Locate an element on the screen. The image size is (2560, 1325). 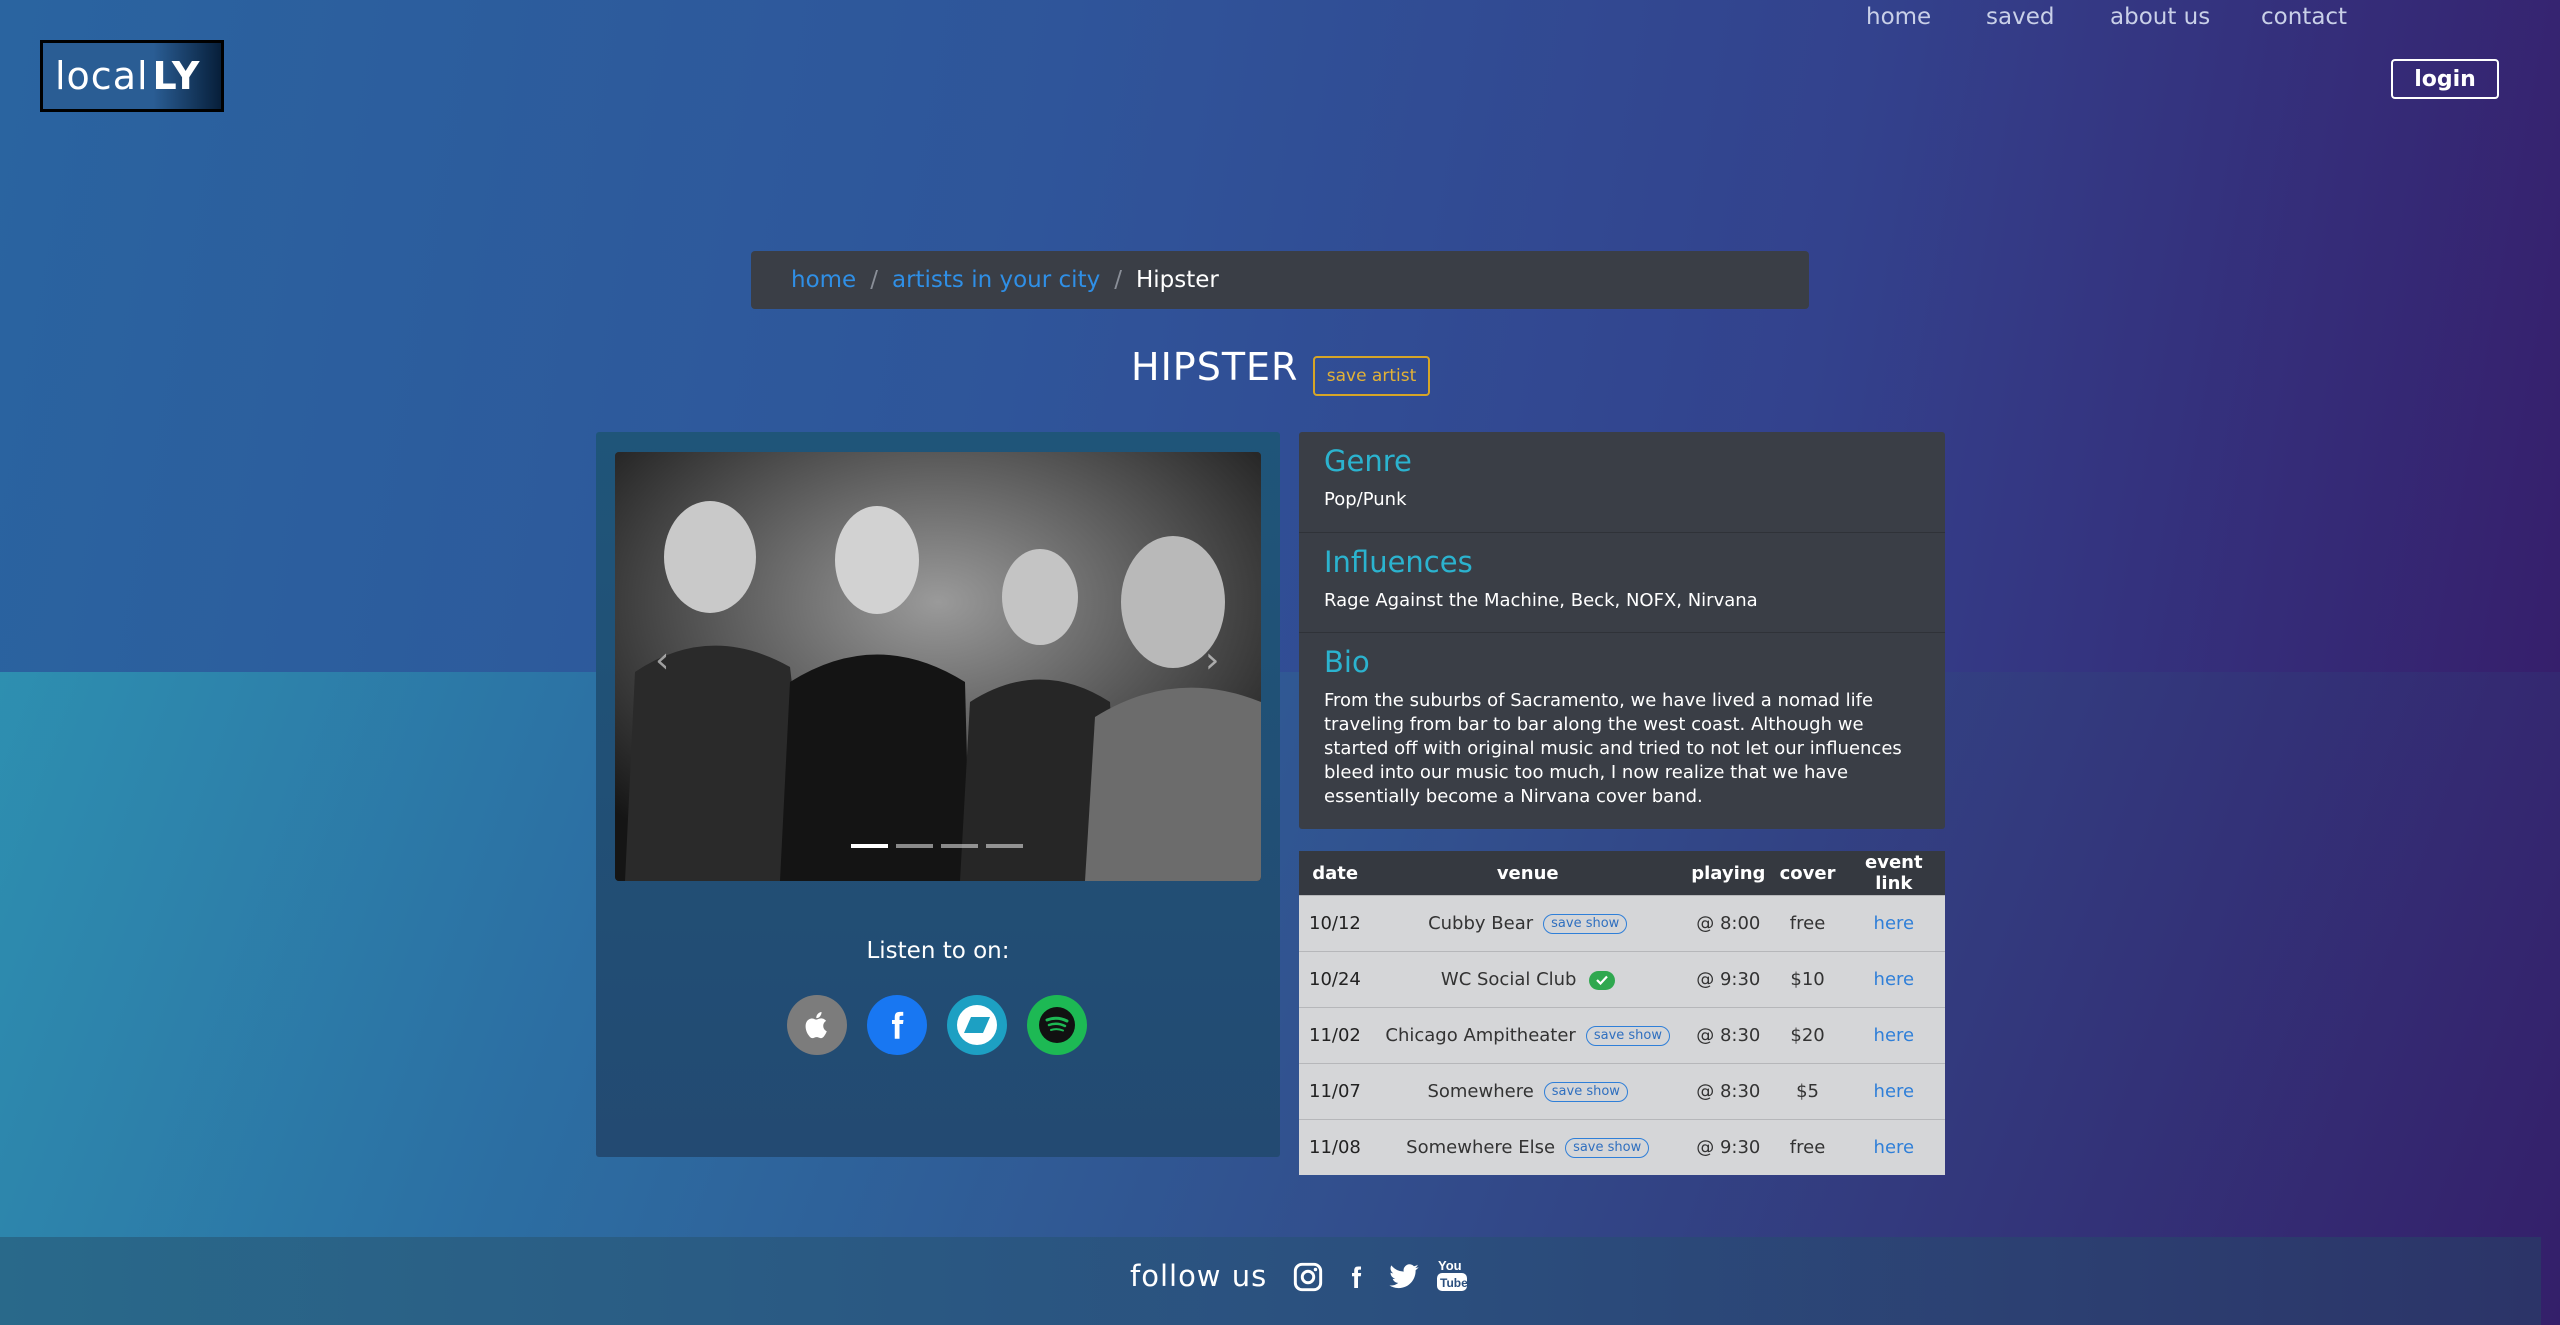
show-date: 10/12 is located at coordinates (1335, 923).